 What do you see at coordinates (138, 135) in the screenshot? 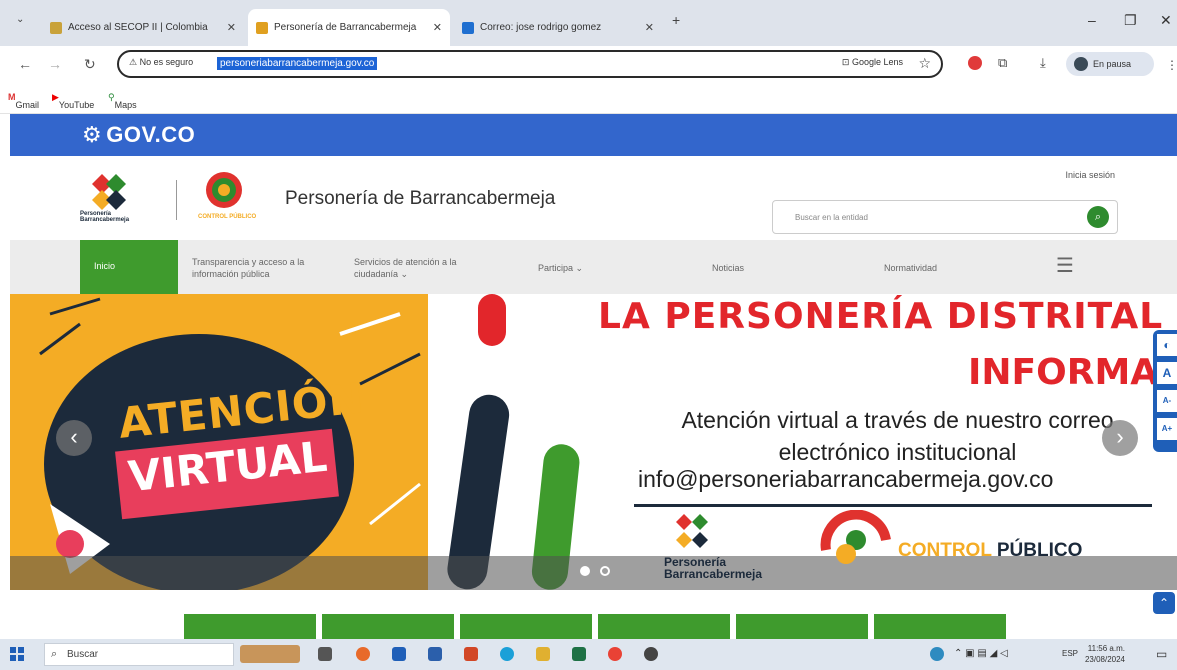
I see `gov-co-logo: ⚙ GOV.CO` at bounding box center [138, 135].